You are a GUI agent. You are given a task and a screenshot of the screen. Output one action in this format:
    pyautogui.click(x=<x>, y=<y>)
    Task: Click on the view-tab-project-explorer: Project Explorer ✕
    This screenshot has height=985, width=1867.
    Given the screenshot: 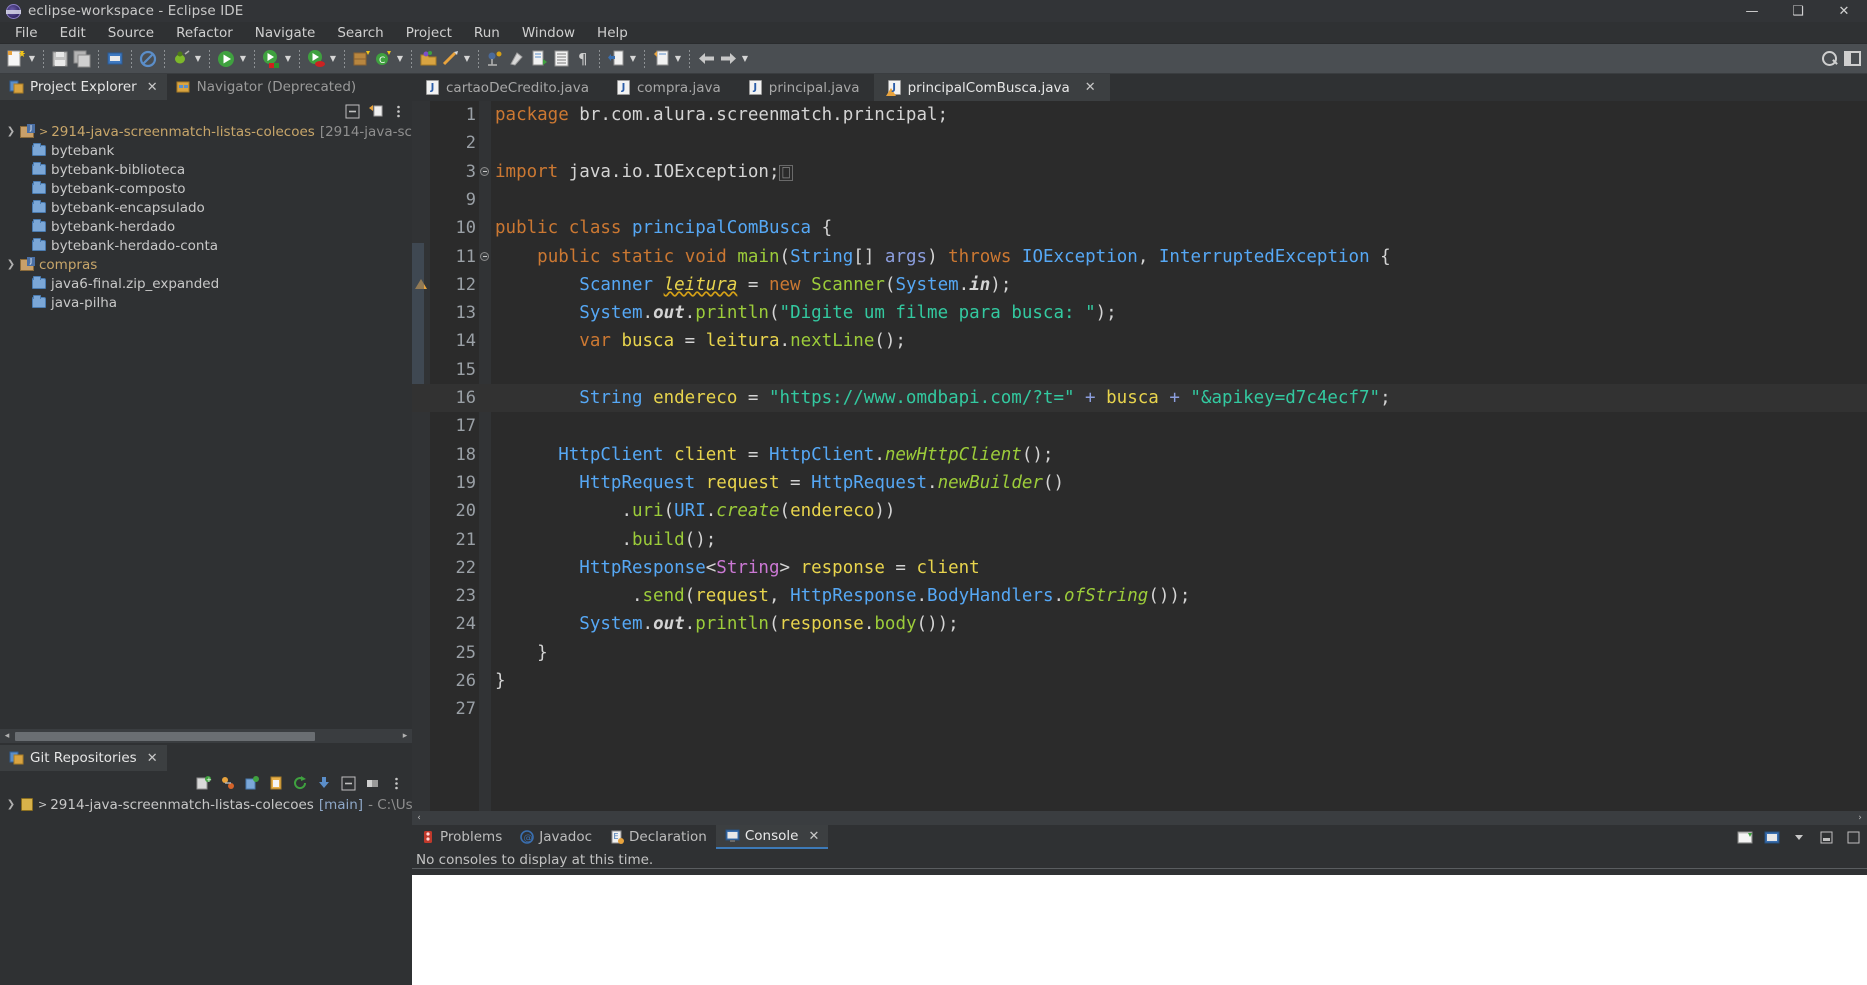 What is the action you would take?
    pyautogui.click(x=83, y=87)
    